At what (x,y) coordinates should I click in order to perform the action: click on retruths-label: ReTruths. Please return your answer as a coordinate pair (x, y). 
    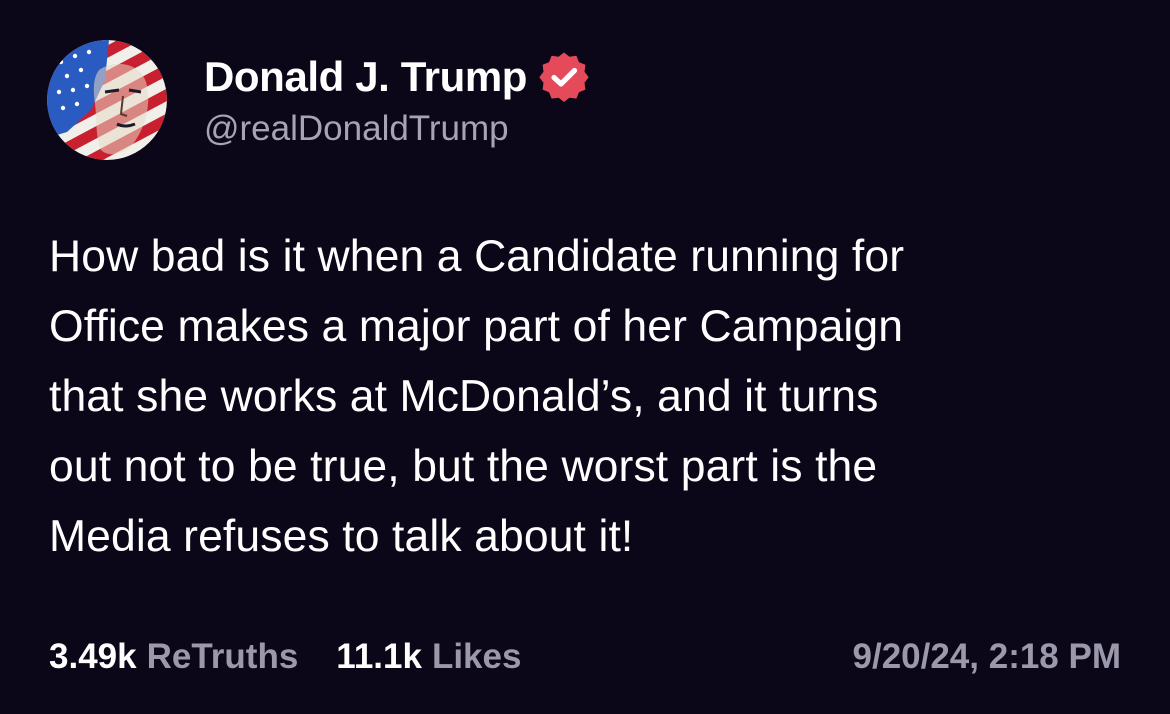
    Looking at the image, I should click on (222, 656).